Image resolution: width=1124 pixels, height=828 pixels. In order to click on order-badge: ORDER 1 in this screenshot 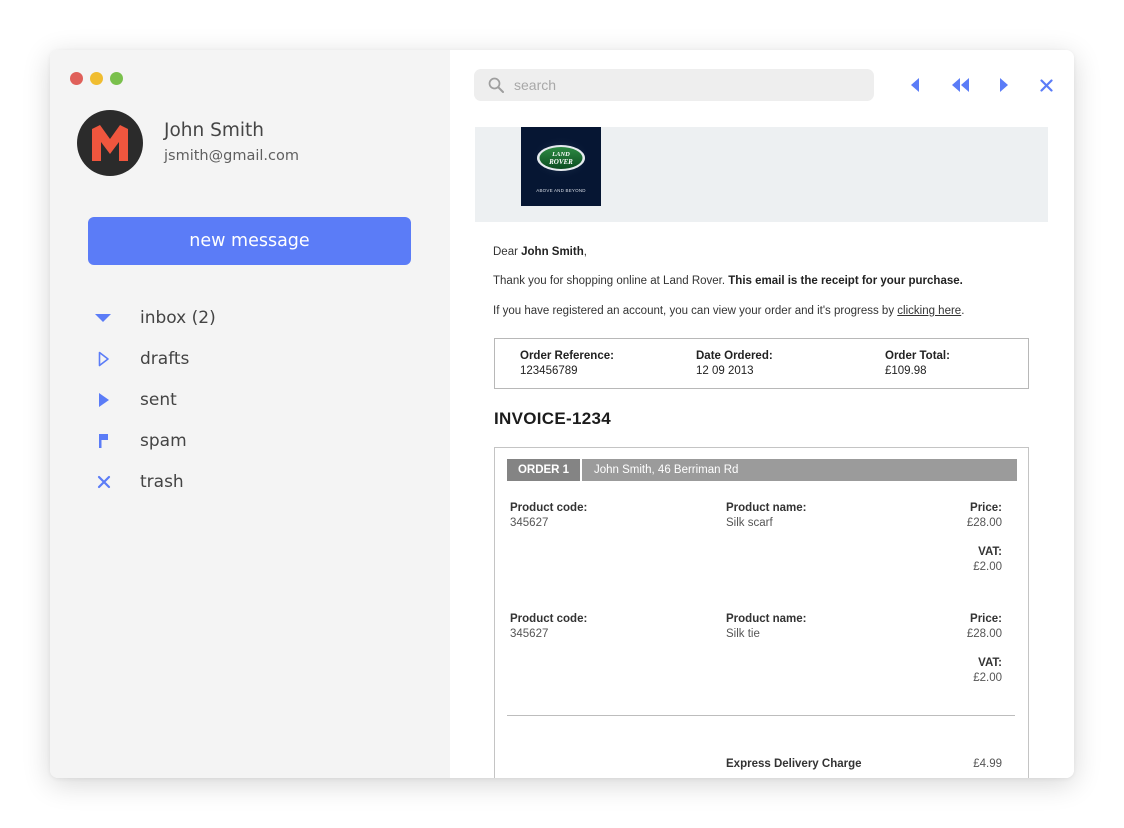, I will do `click(544, 470)`.